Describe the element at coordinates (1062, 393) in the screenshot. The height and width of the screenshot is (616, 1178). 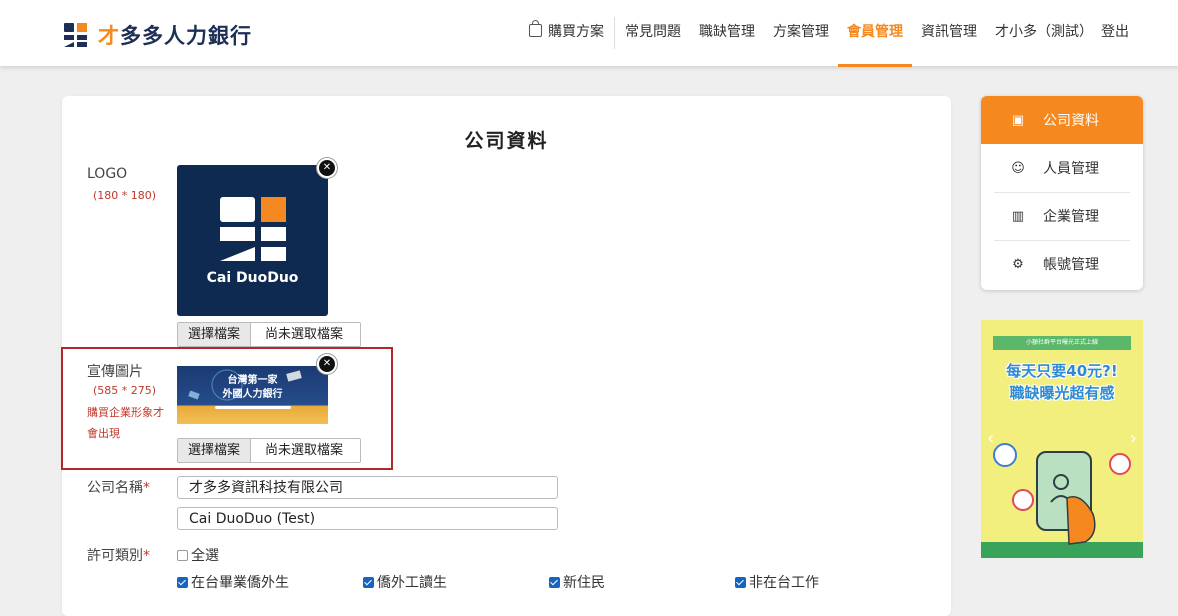
I see `ad-headline-2: 職缺曝光超有感` at that location.